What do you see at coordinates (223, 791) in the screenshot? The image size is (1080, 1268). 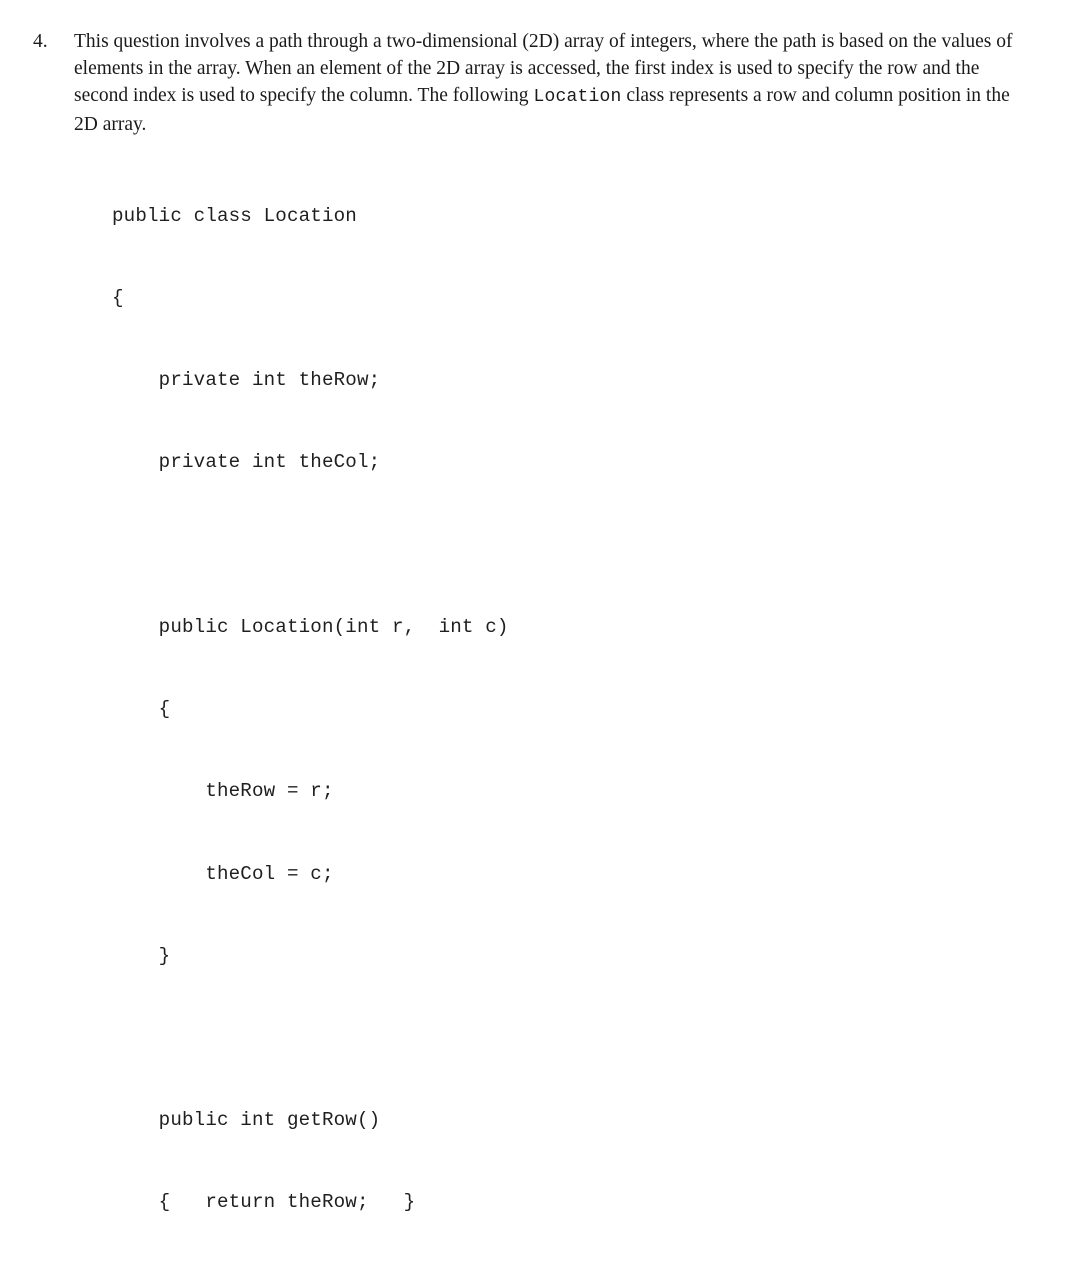 I see `code-line: theRow = r;` at bounding box center [223, 791].